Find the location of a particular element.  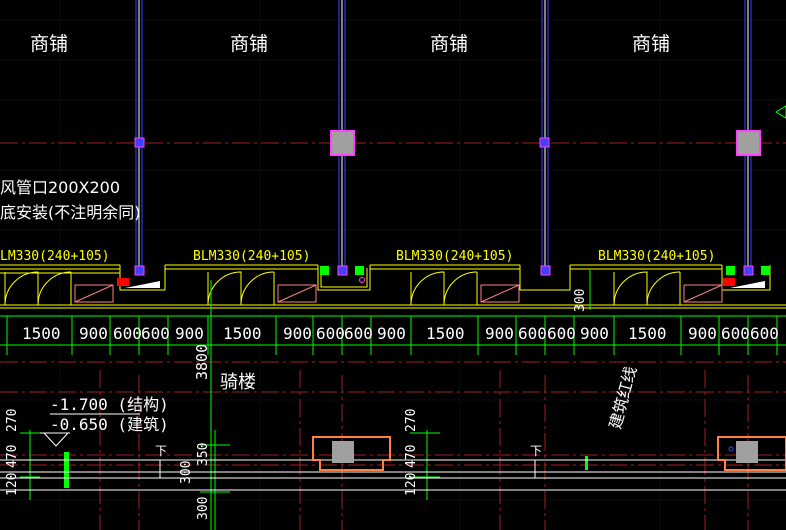

arcade-label: 骑楼 is located at coordinates (238, 382).